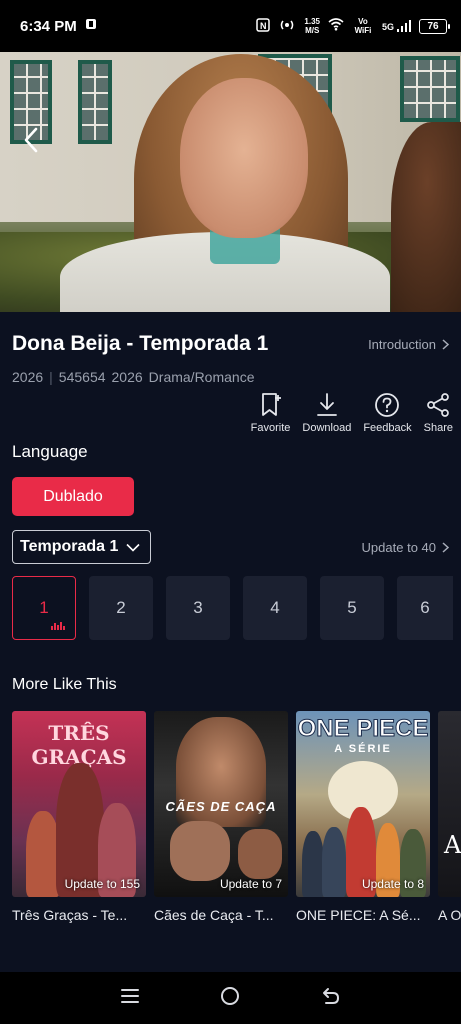 The height and width of the screenshot is (1024, 461). I want to click on poster-update-label: Update to 8, so click(392, 884).